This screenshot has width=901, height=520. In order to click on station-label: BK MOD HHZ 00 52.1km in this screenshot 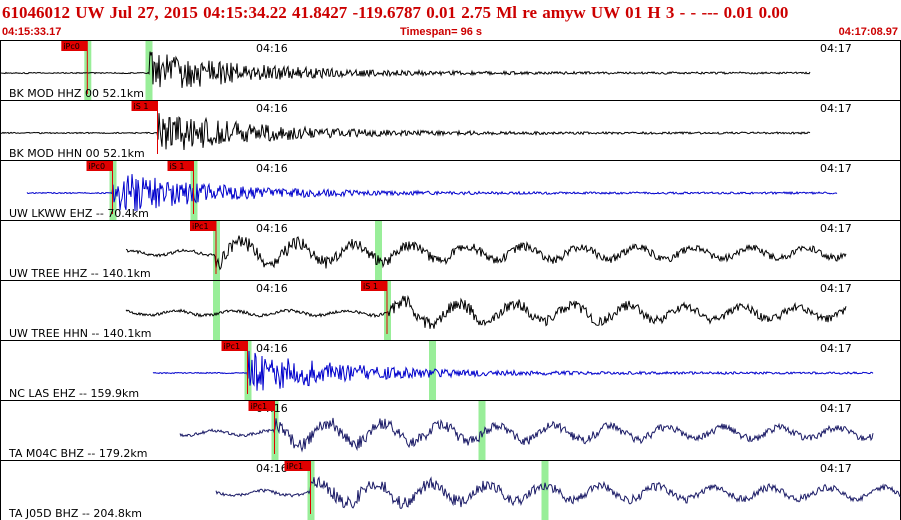, I will do `click(76, 93)`.